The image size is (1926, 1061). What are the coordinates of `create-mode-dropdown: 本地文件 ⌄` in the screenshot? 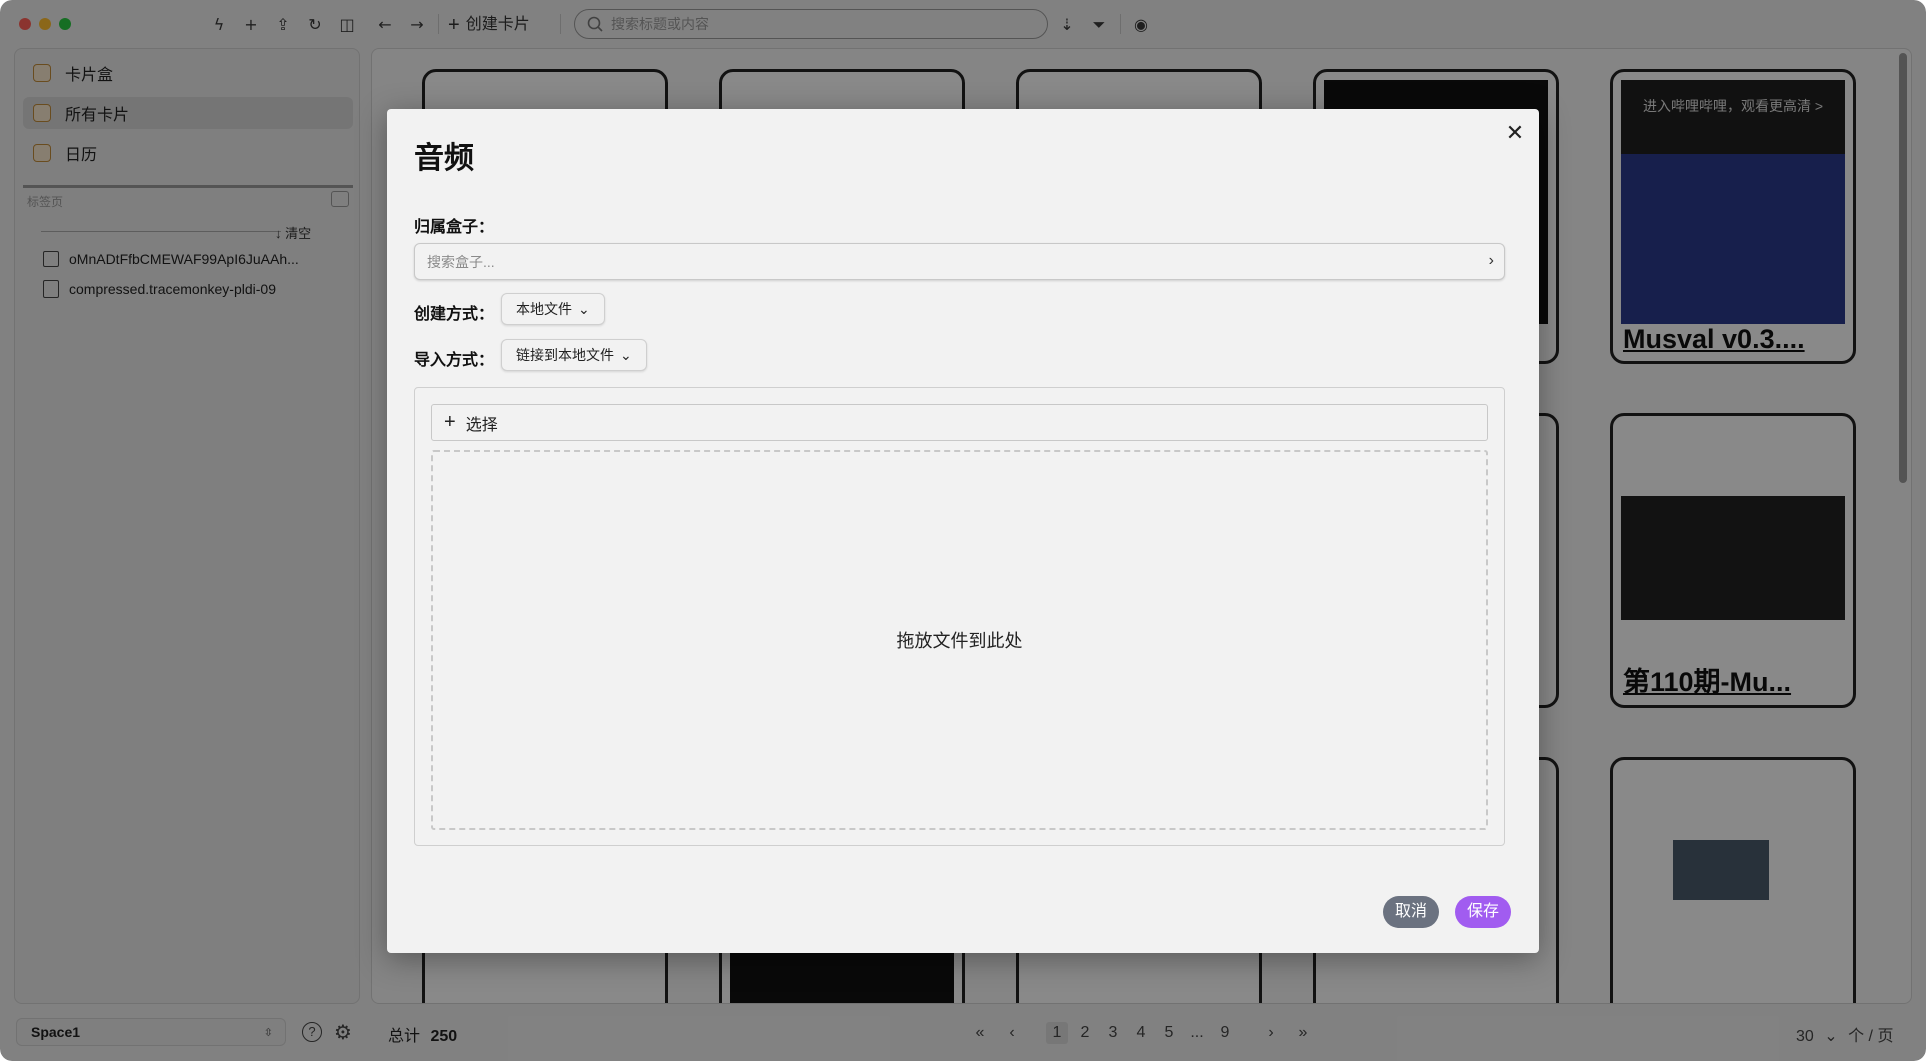 It's located at (553, 309).